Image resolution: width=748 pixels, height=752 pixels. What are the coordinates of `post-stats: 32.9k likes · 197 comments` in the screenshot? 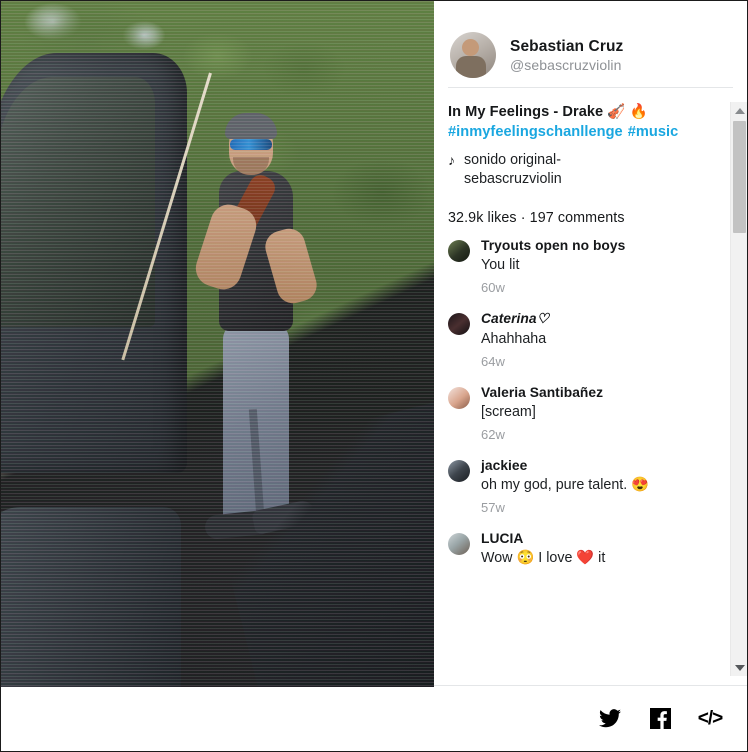 It's located at (536, 218).